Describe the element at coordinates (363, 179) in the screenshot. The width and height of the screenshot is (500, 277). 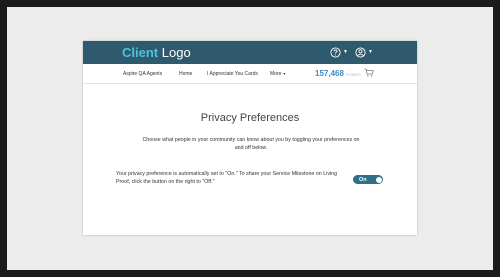
I see `toggle-label: On` at that location.